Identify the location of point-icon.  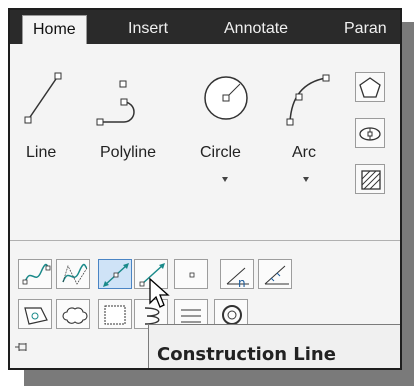
(192, 275).